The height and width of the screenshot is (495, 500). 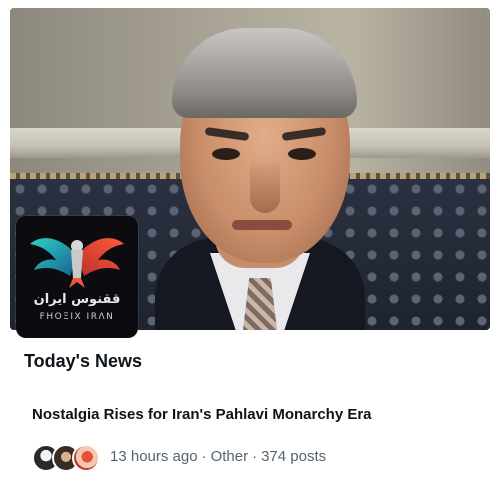 I want to click on avatar-stack, so click(x=68, y=456).